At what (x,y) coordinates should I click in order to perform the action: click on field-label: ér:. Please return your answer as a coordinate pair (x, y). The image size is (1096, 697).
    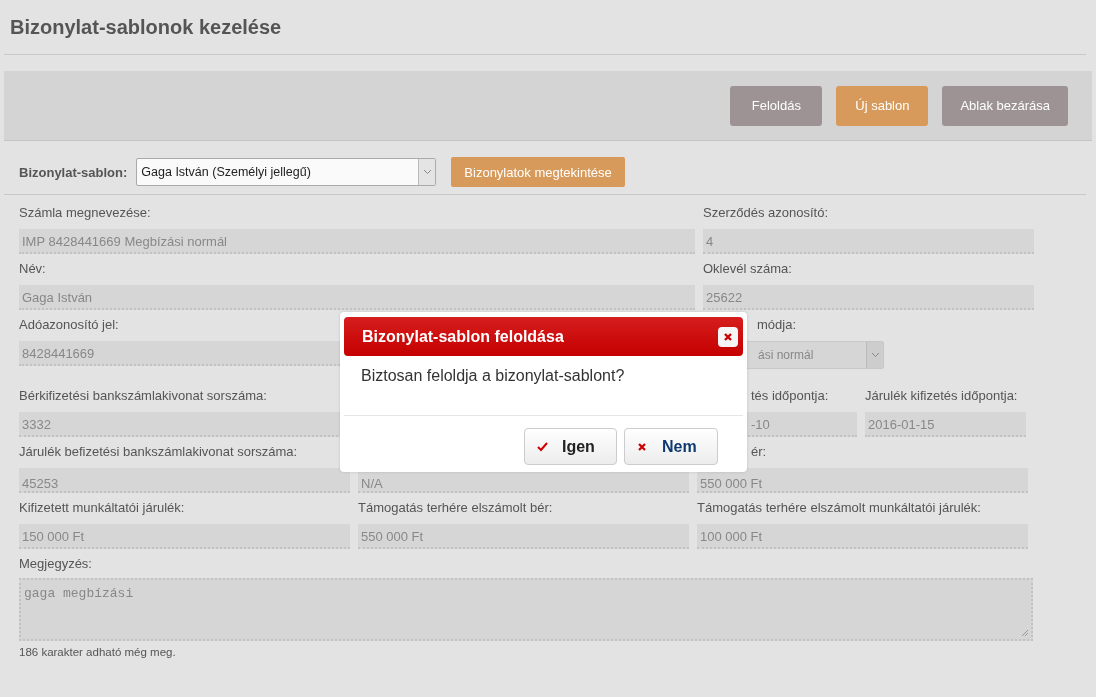
    Looking at the image, I should click on (759, 452).